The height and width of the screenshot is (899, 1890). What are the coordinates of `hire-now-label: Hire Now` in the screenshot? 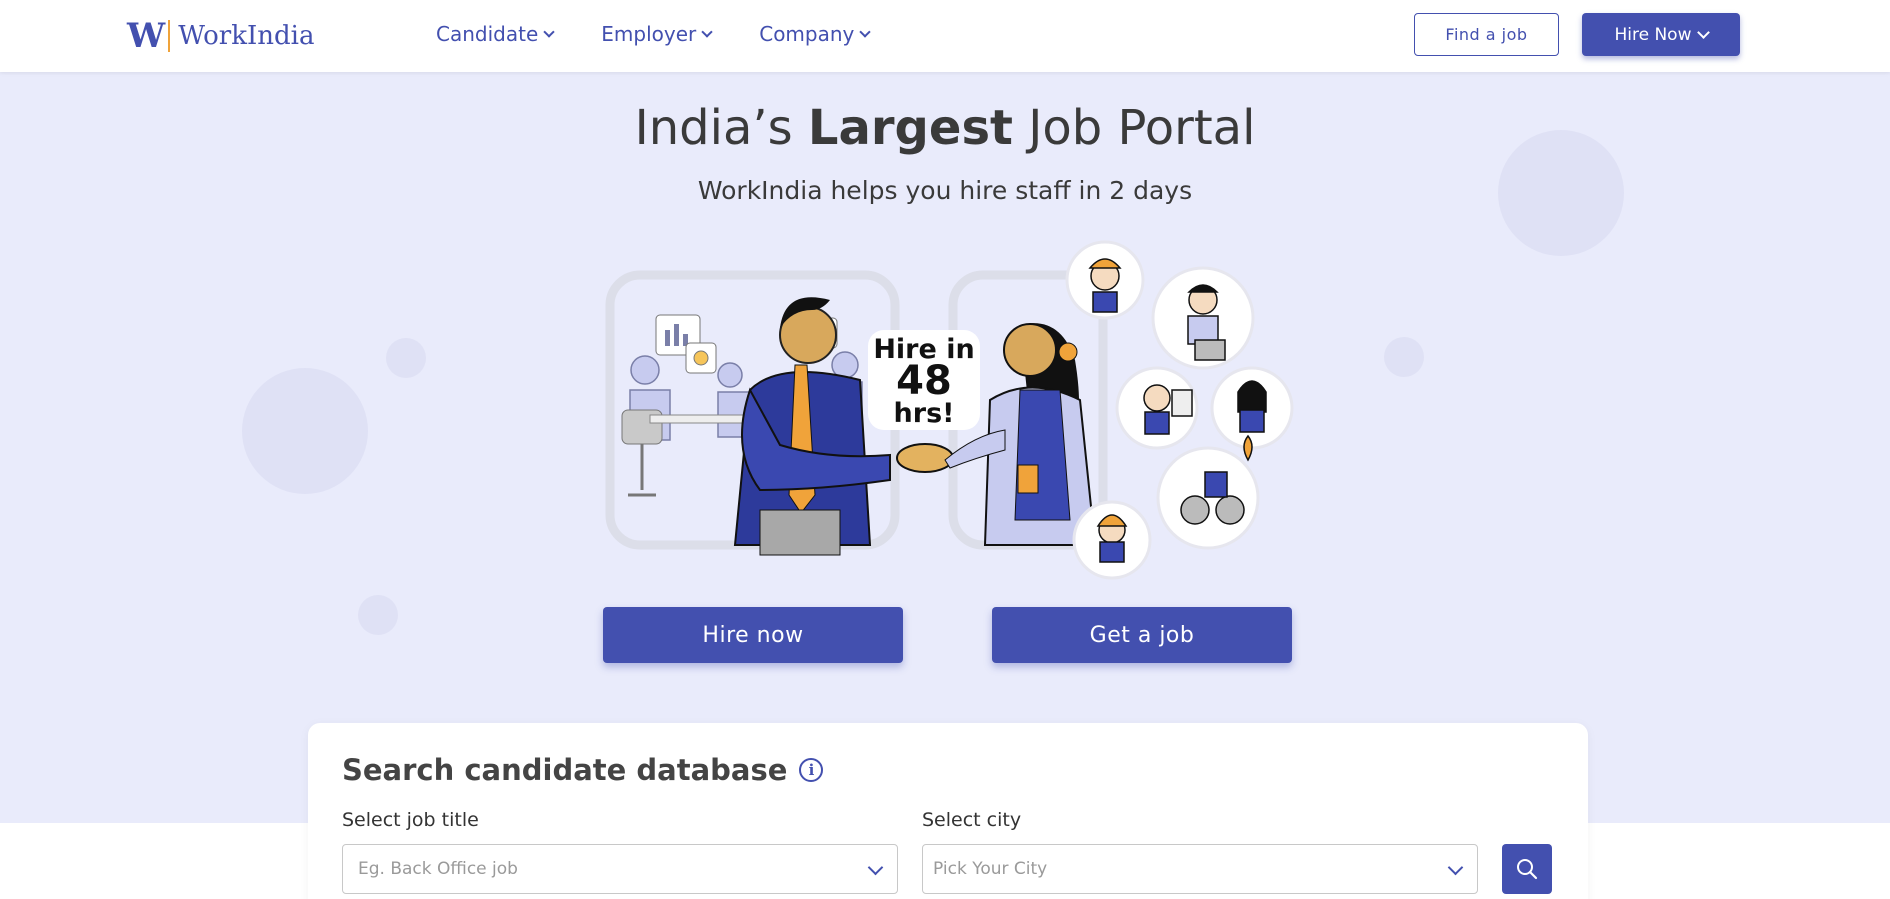 It's located at (1653, 34).